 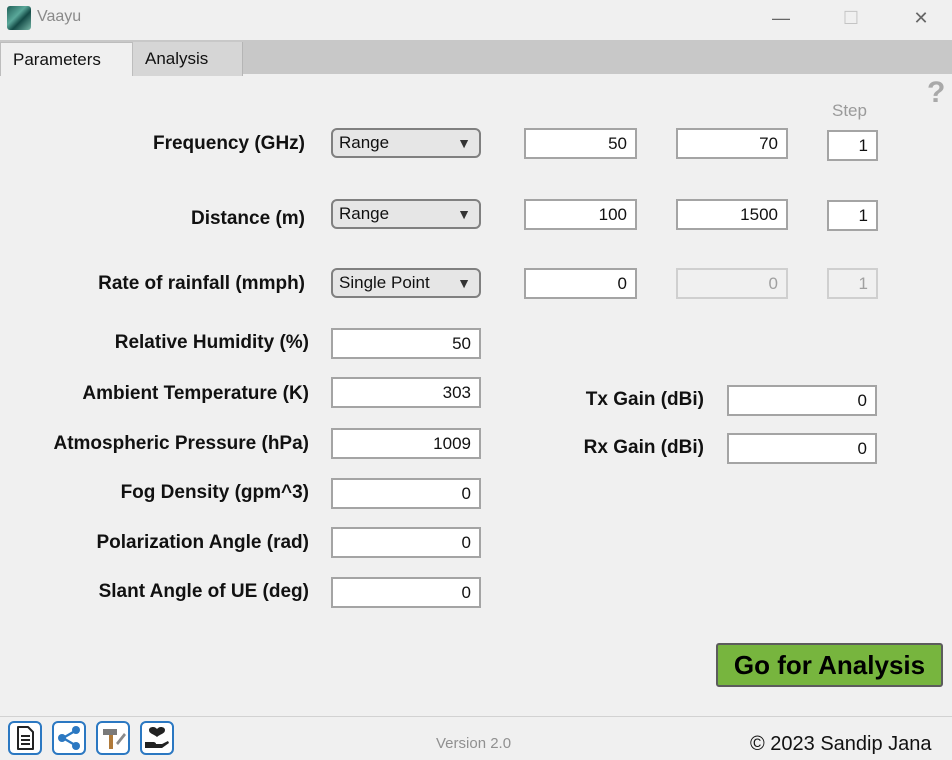 I want to click on maximize-button: ☐, so click(x=851, y=18).